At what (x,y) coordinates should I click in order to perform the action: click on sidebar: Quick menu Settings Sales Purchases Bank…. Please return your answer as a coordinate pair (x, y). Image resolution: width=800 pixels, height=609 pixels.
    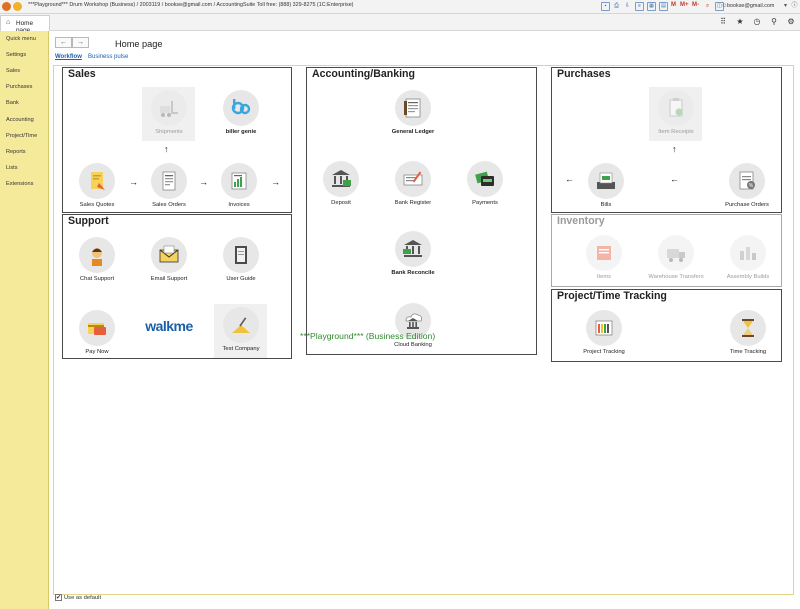
    Looking at the image, I should click on (24, 320).